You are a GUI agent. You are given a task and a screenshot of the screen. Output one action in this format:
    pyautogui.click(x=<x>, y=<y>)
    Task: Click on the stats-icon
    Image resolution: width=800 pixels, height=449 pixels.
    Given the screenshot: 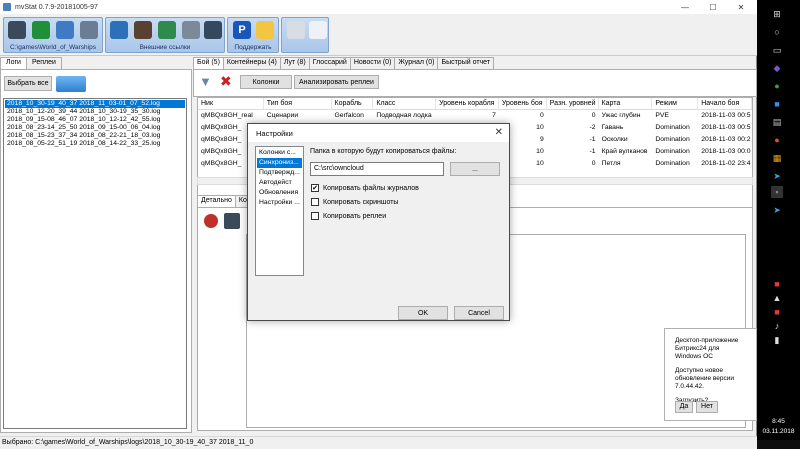 What is the action you would take?
    pyautogui.click(x=167, y=30)
    